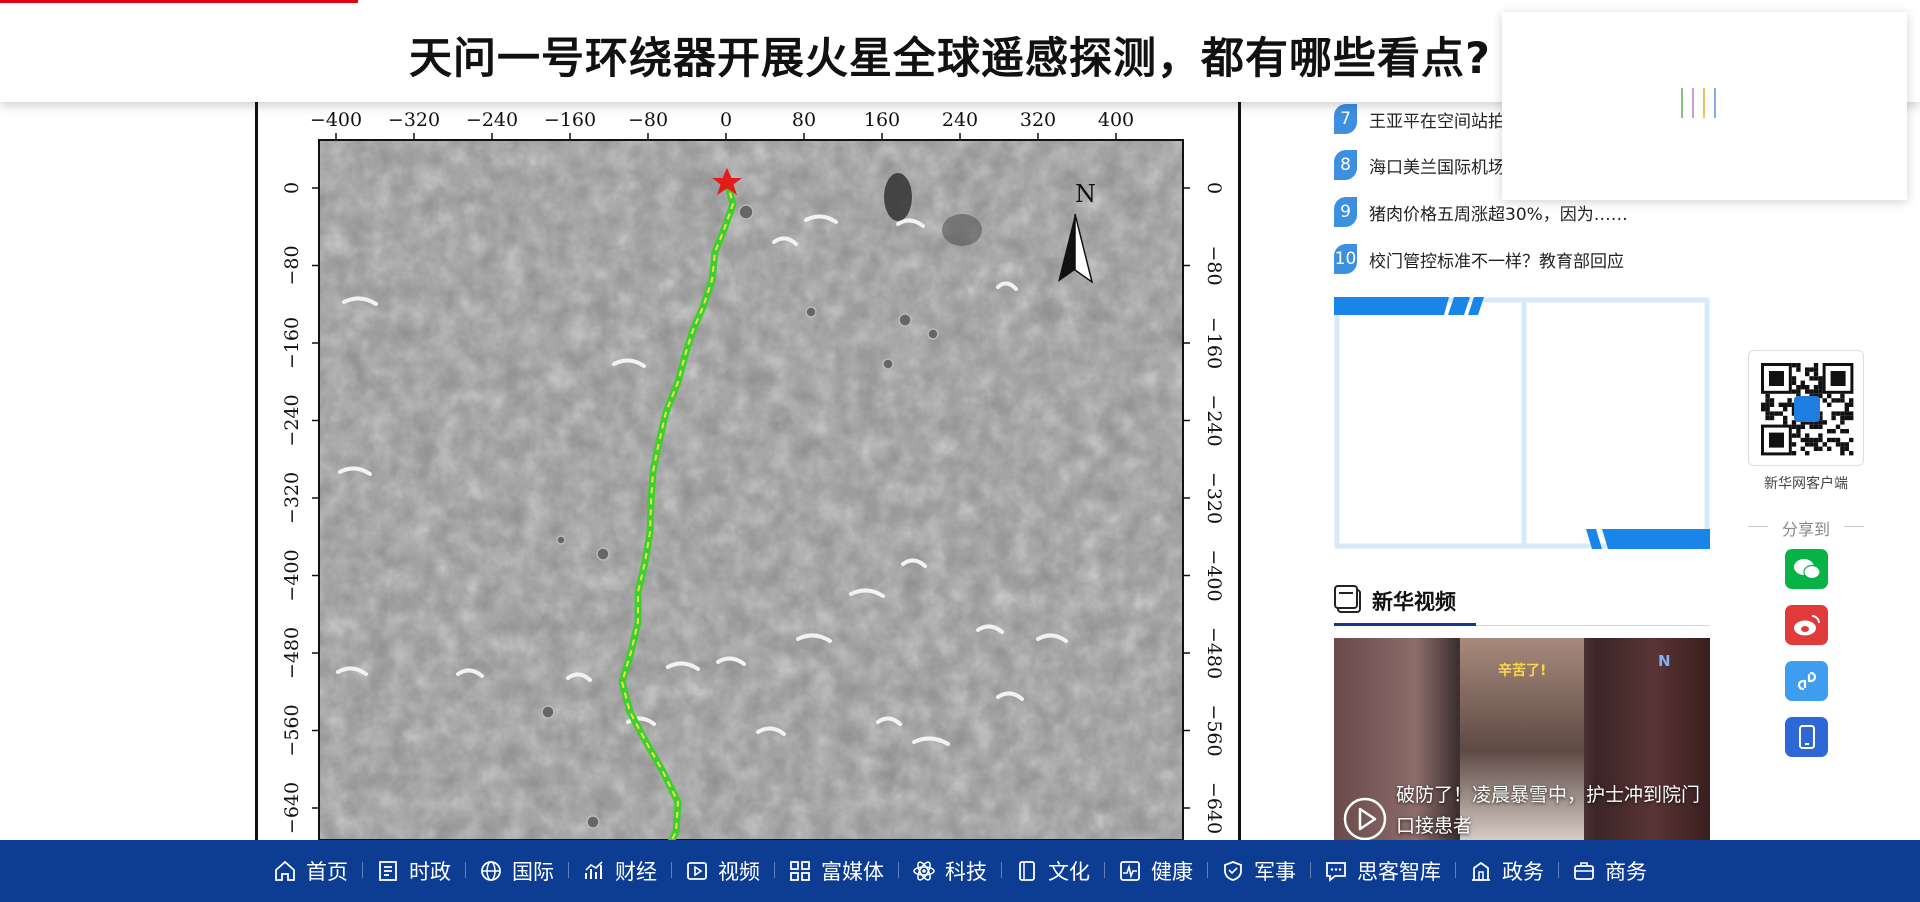 Image resolution: width=1920 pixels, height=902 pixels. Describe the element at coordinates (1345, 259) in the screenshot. I see `rank-badge: 10` at that location.